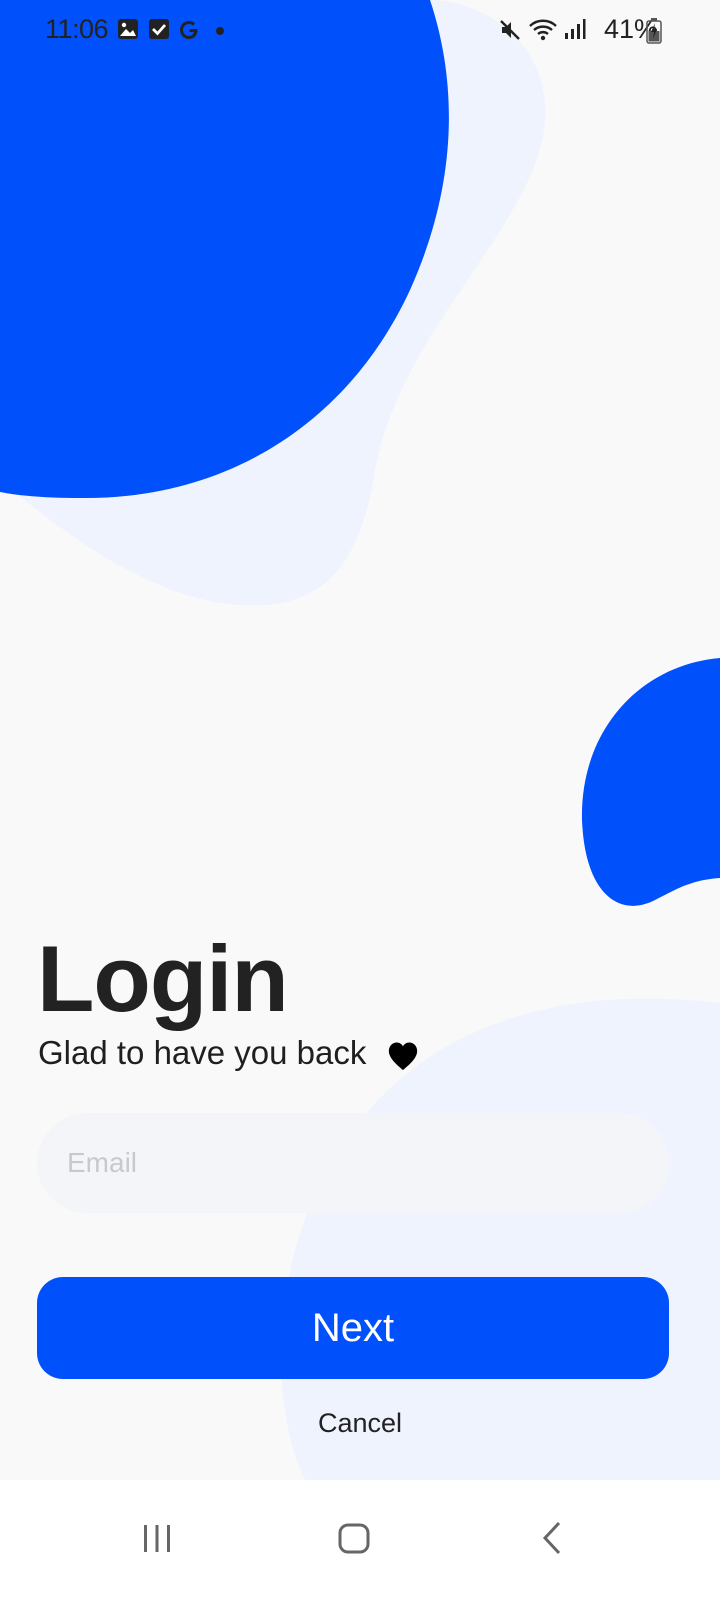 The height and width of the screenshot is (1600, 720). I want to click on cancel-button: Cancel, so click(360, 1423).